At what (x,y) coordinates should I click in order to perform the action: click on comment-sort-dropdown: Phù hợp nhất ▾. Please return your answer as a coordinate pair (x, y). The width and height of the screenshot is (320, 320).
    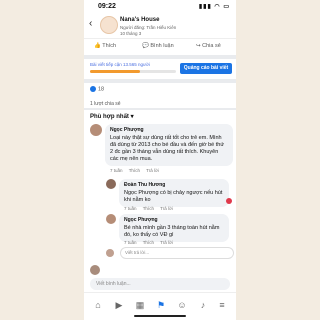
    Looking at the image, I should click on (112, 116).